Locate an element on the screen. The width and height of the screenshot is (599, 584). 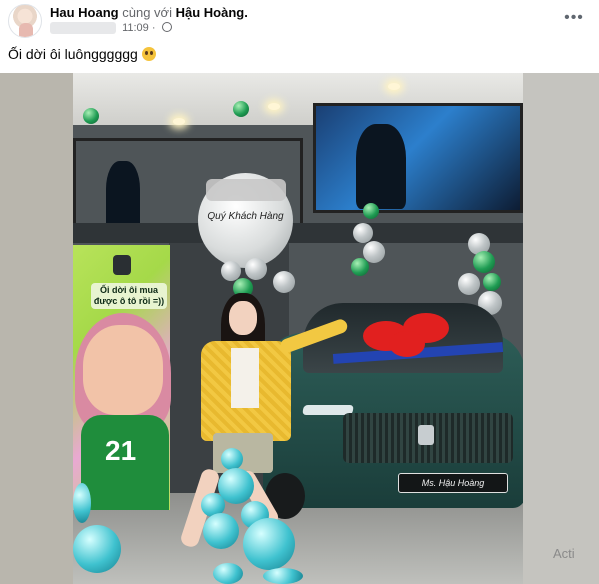
emoji-icon is located at coordinates (148, 54).